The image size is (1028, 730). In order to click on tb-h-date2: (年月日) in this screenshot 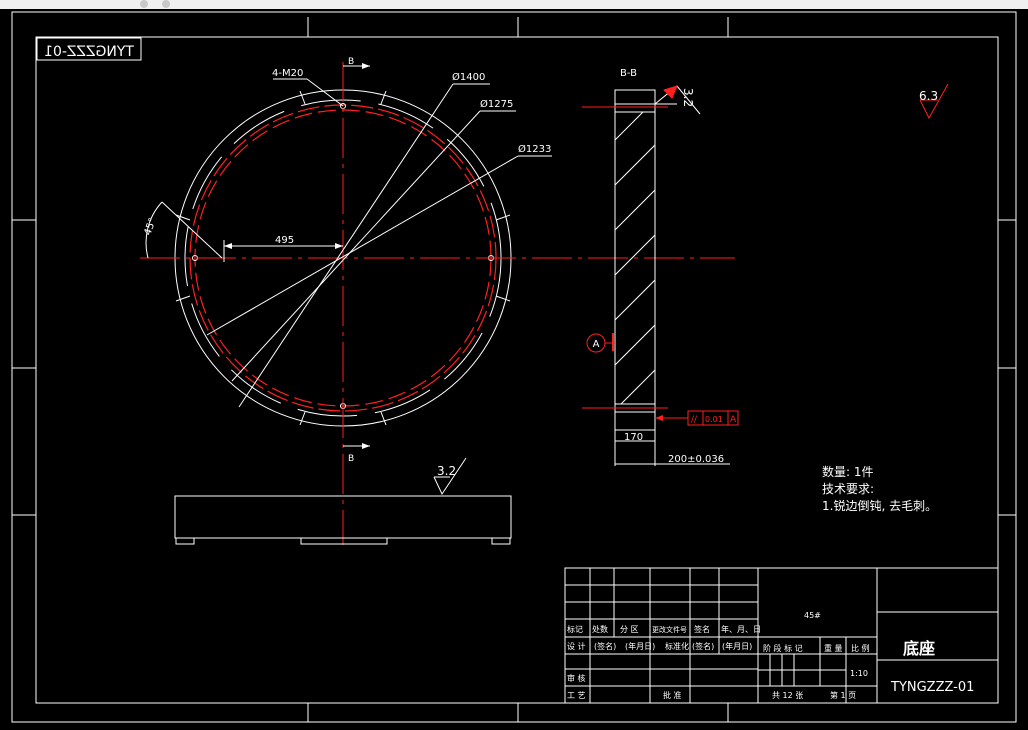, I will do `click(737, 646)`.